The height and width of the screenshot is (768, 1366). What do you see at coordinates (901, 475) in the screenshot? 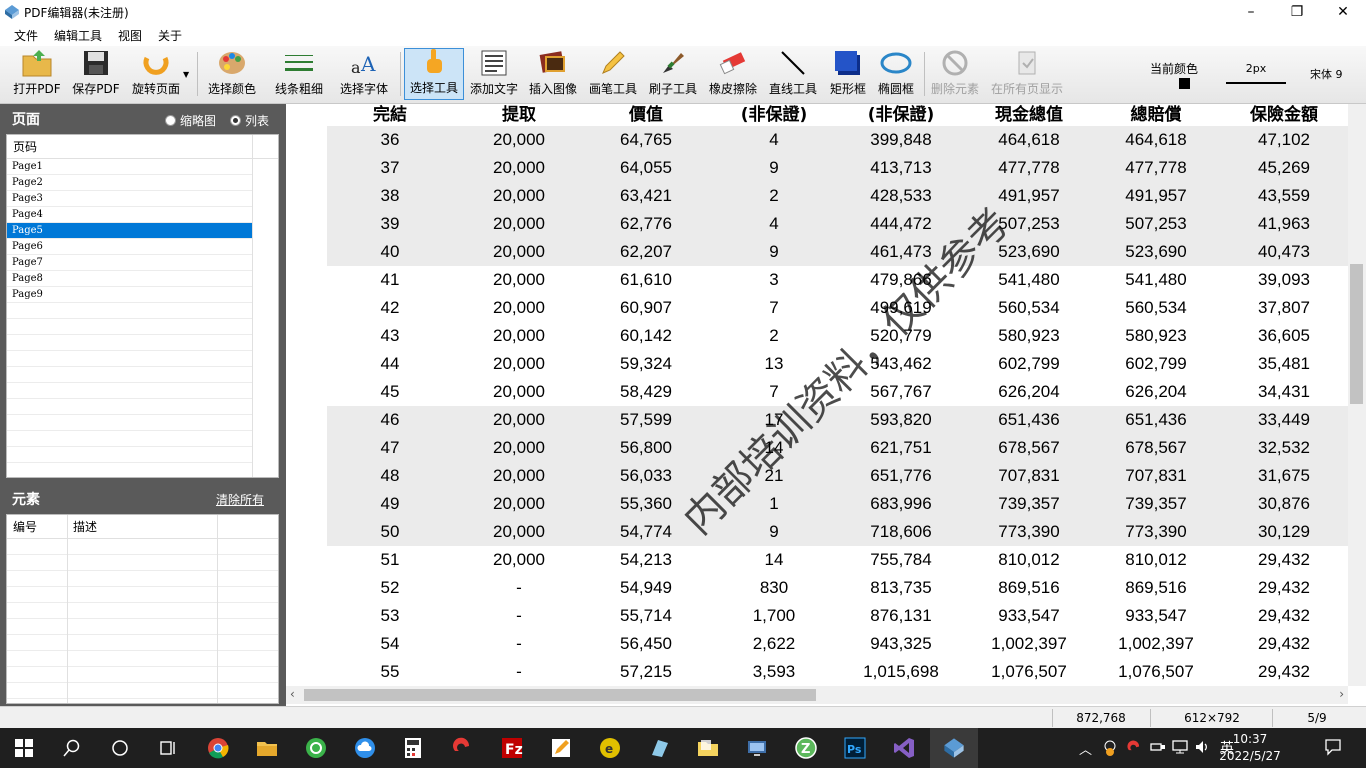
I see `table-cell: 651,776` at bounding box center [901, 475].